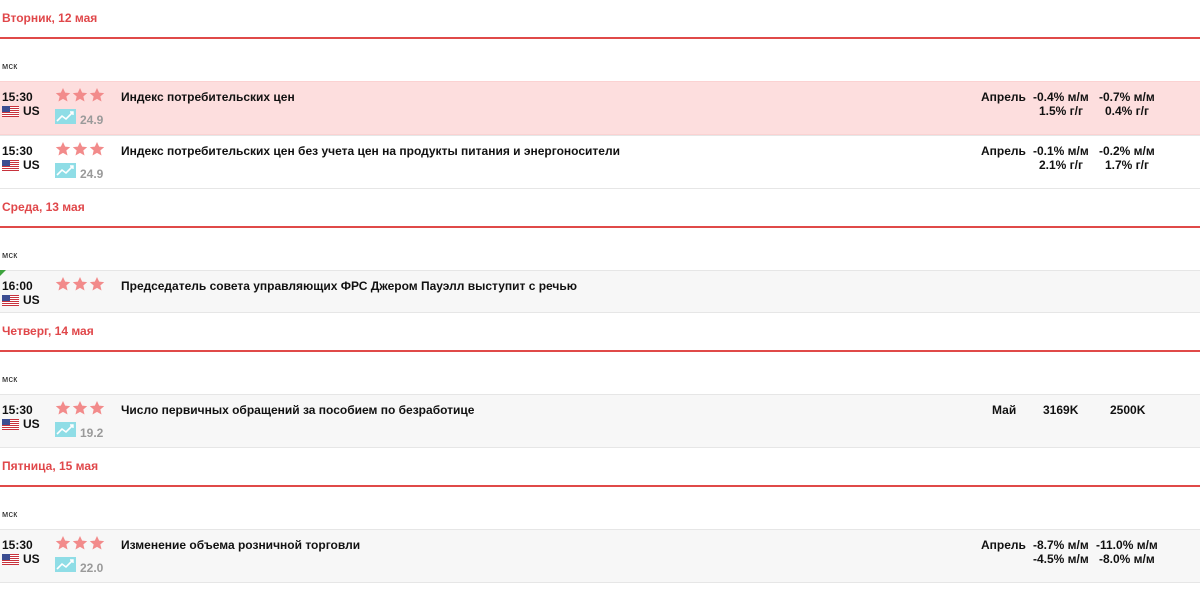  What do you see at coordinates (1127, 545) in the screenshot?
I see `event-previous: -11.0% м/м` at bounding box center [1127, 545].